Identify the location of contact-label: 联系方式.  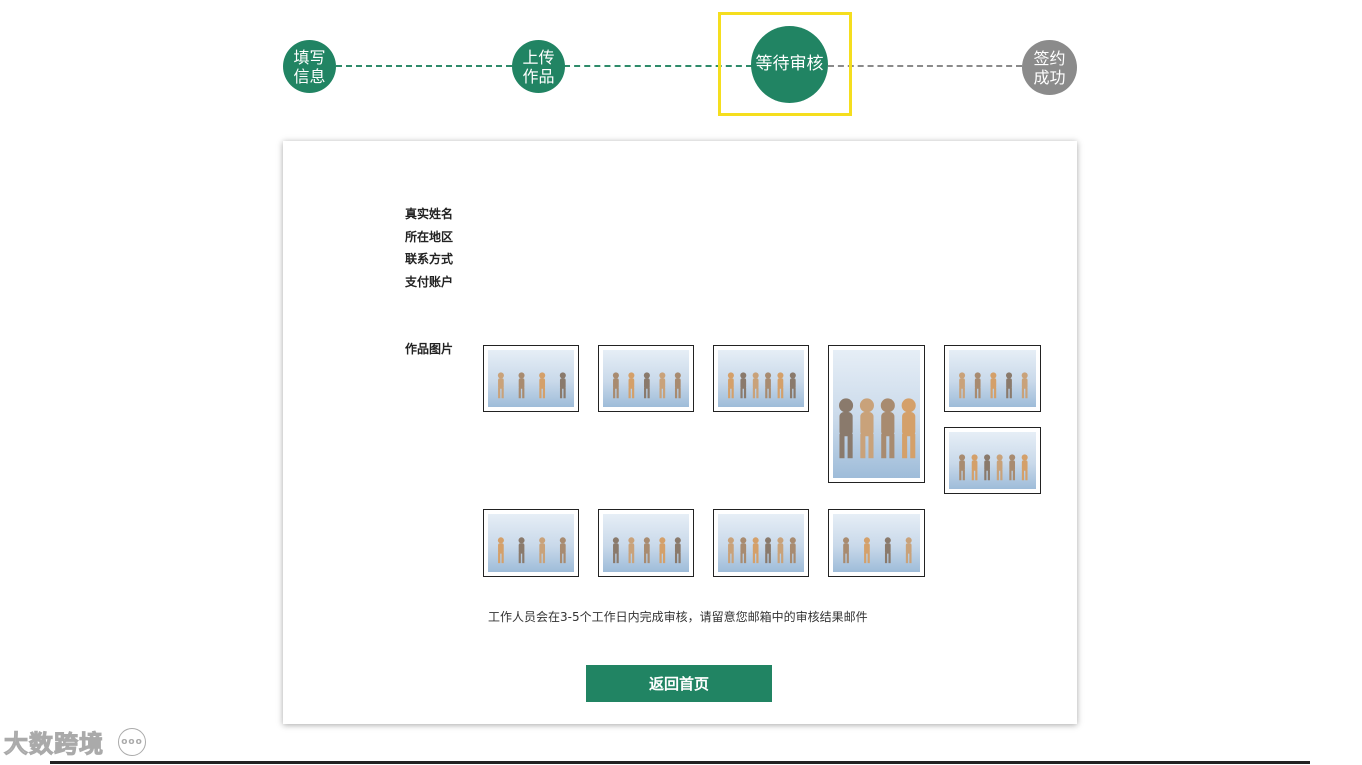
(429, 259).